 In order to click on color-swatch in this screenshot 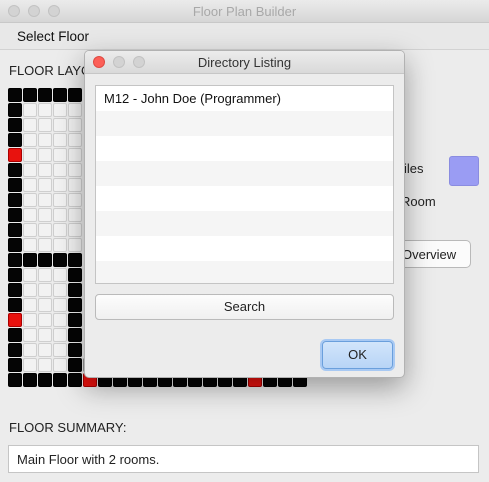, I will do `click(464, 171)`.